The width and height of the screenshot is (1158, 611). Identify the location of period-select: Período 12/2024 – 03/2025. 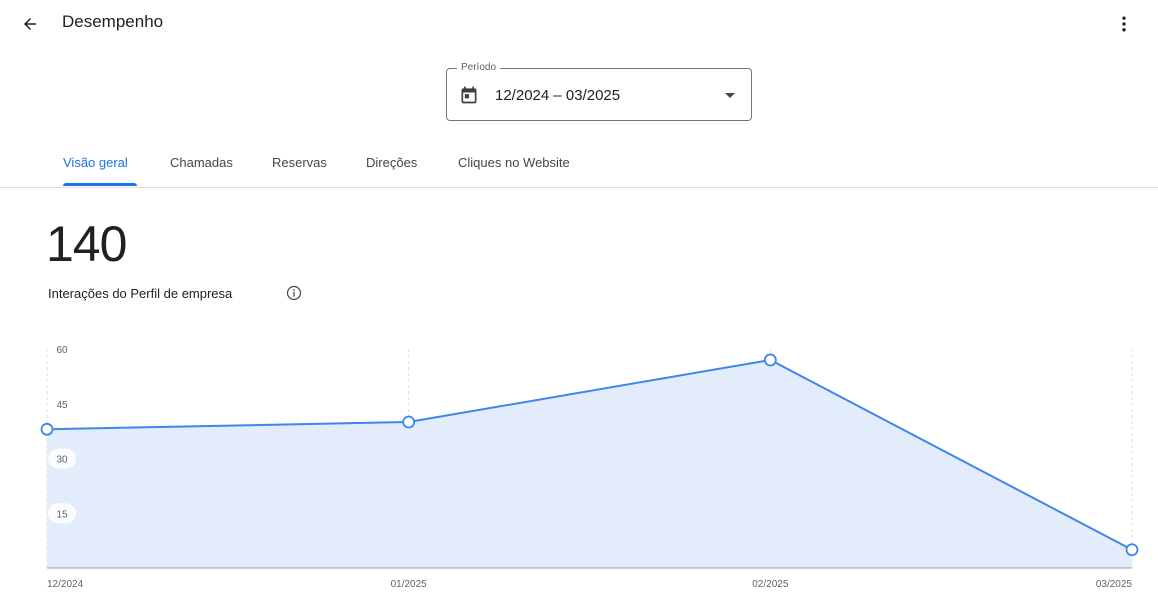
(599, 91).